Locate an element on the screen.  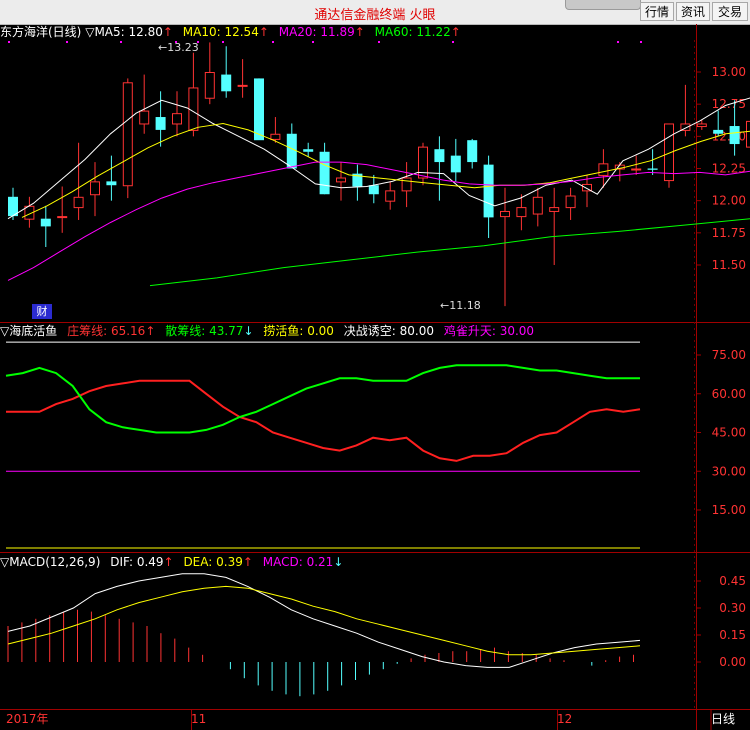
ma60-line is located at coordinates (449, 252).